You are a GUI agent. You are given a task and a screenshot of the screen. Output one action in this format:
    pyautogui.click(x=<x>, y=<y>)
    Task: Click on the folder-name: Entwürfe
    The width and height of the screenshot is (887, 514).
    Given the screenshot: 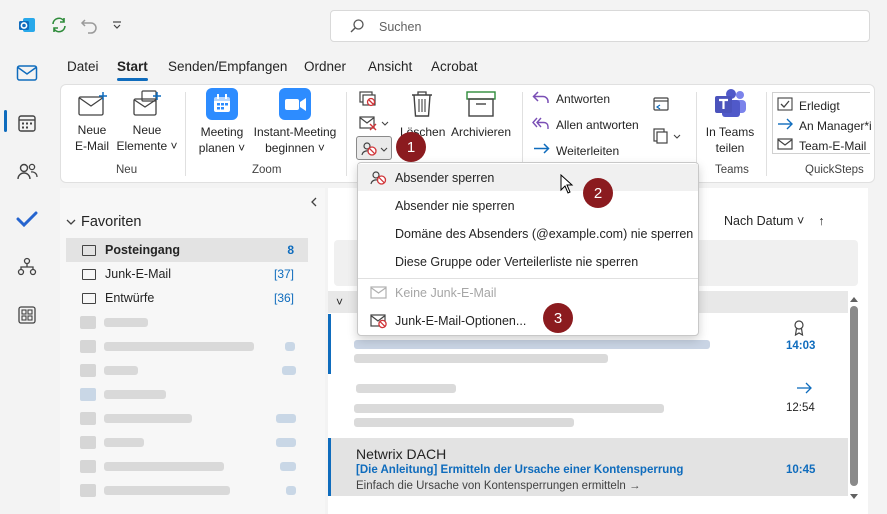 What is the action you would take?
    pyautogui.click(x=130, y=298)
    